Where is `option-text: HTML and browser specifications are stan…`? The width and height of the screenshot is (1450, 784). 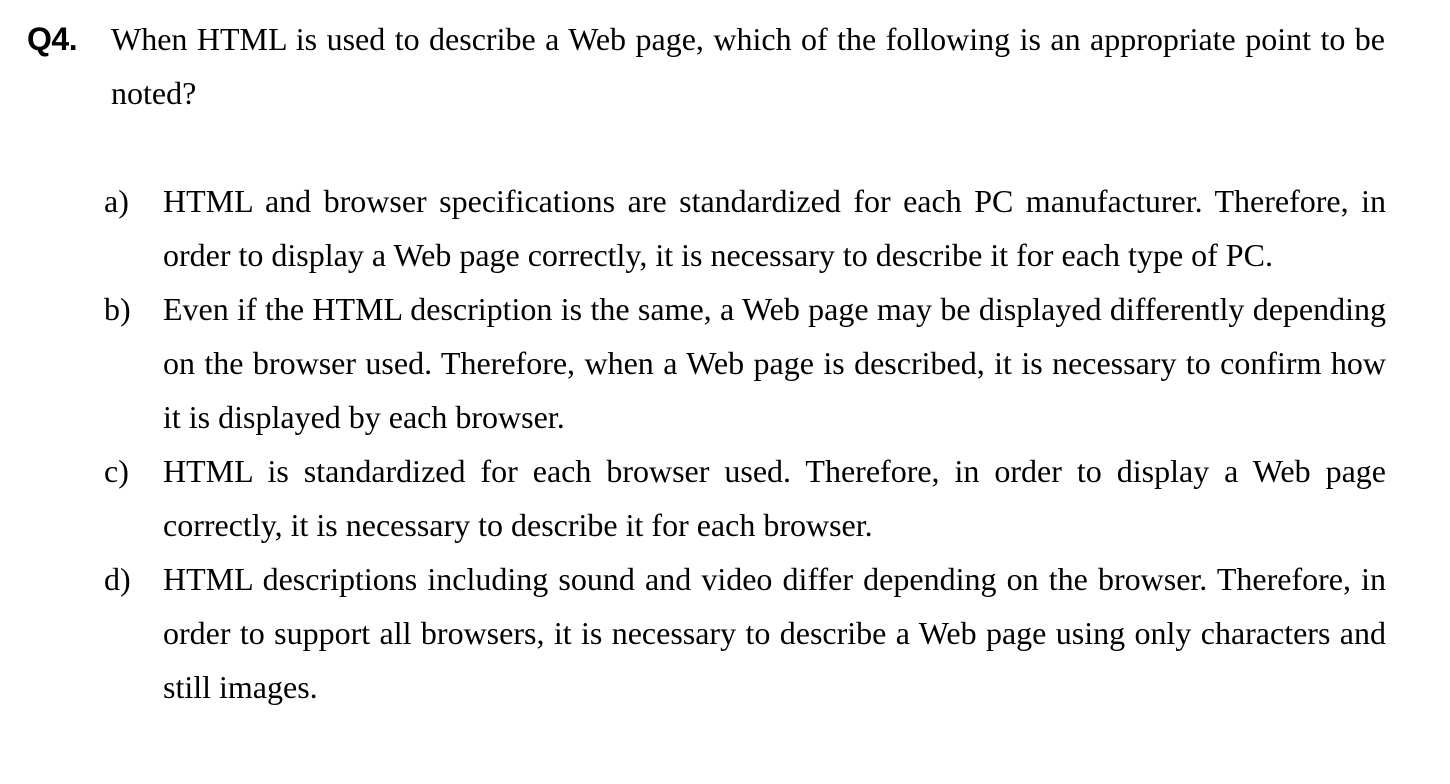
option-text: HTML and browser specifications are stan… is located at coordinates (774, 228).